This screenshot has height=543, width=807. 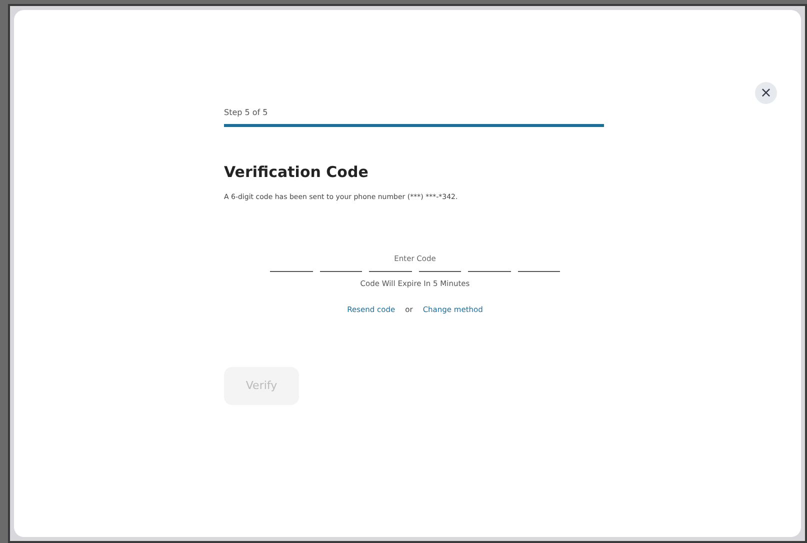 I want to click on step-label: Step 5 of 5, so click(x=246, y=113).